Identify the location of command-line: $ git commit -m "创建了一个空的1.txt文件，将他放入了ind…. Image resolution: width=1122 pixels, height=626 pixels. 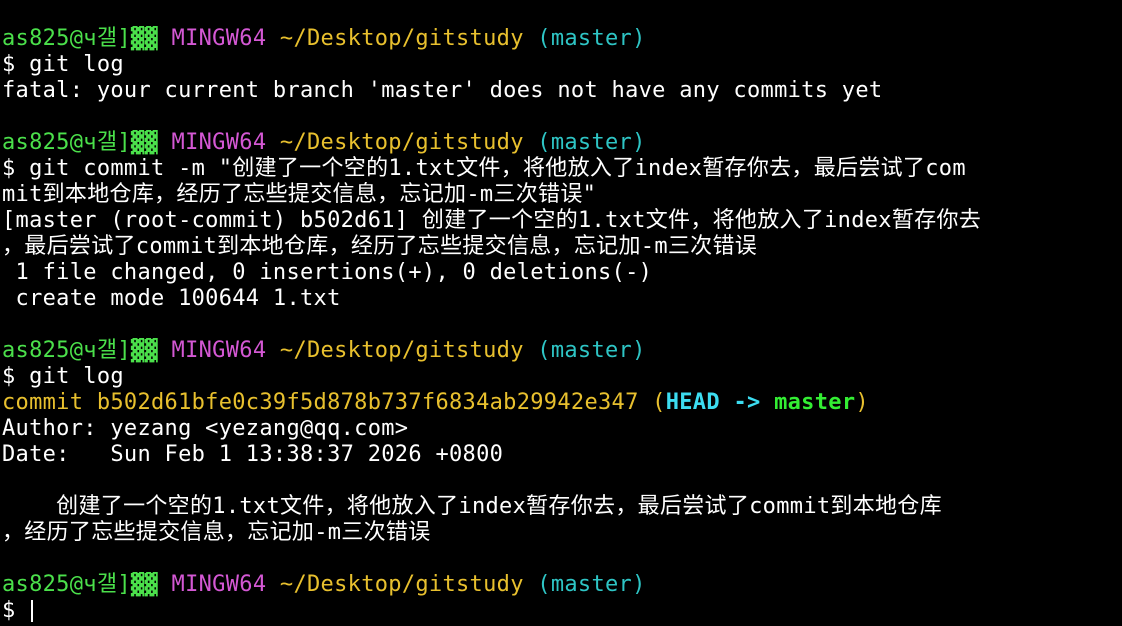
(562, 169).